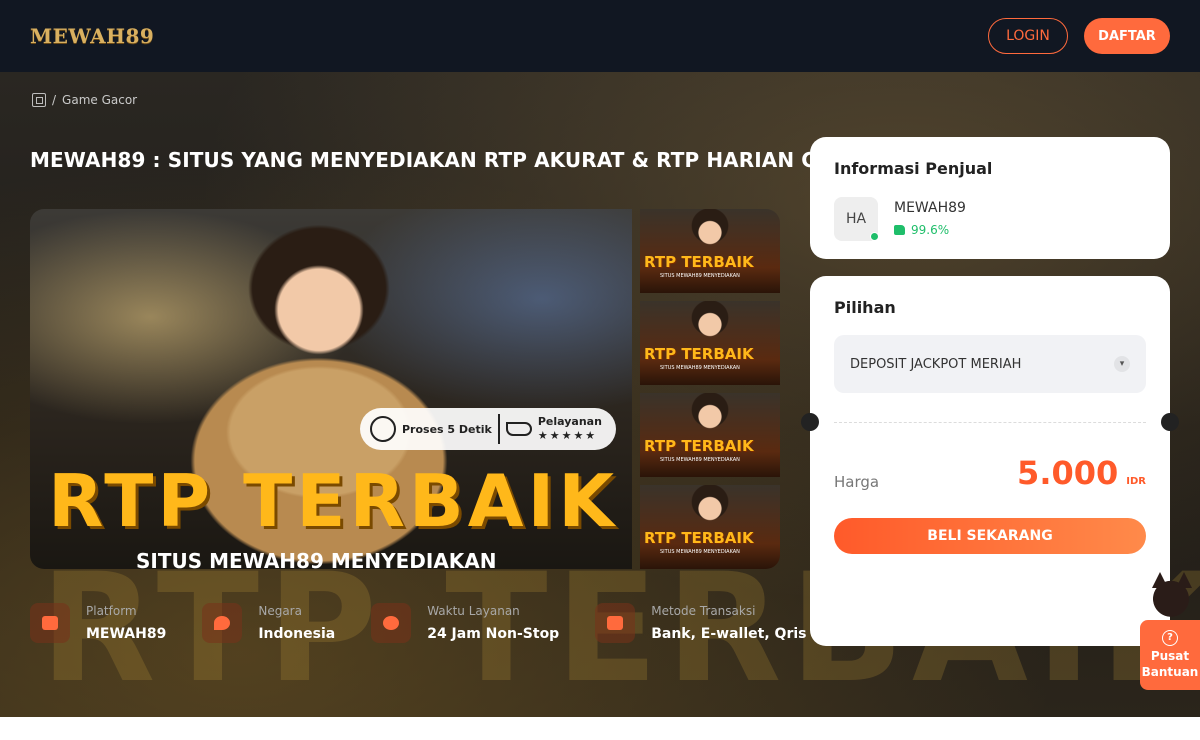  I want to click on help-center-button: ? Pusat Bantuan, so click(1170, 655).